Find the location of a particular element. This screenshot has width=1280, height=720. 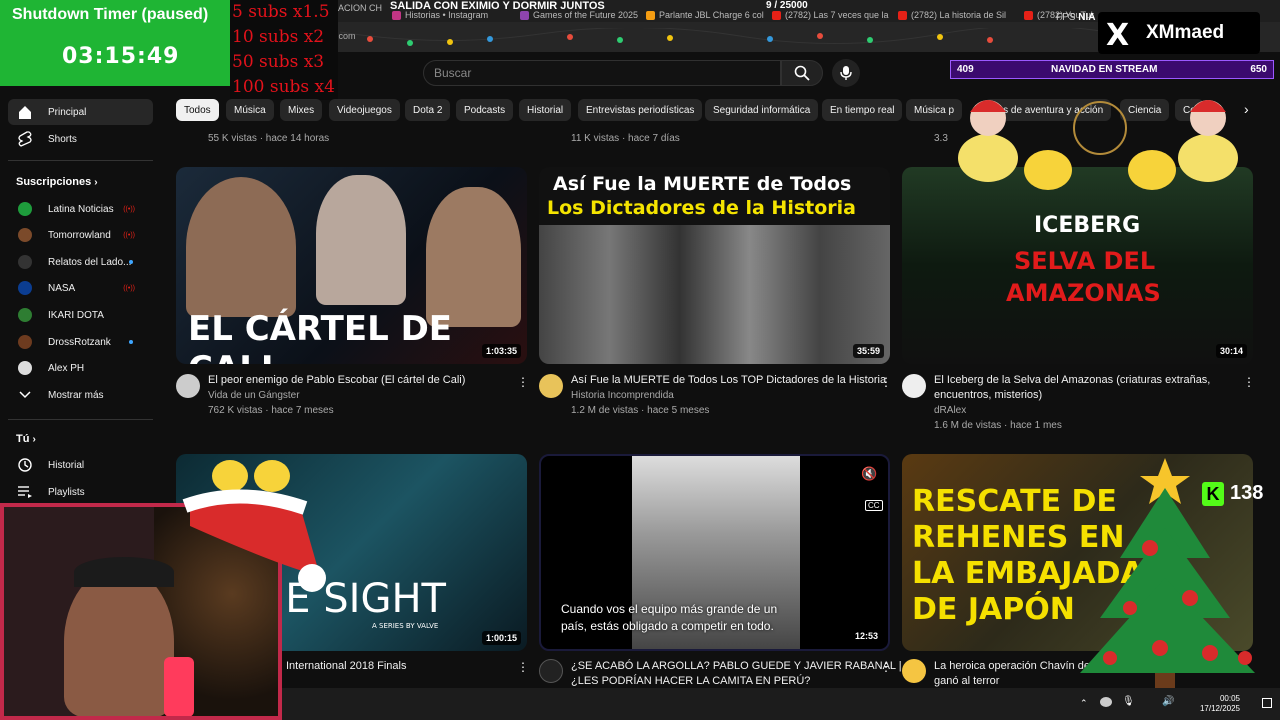

speaker-icon: 🔊 is located at coordinates (1168, 701).